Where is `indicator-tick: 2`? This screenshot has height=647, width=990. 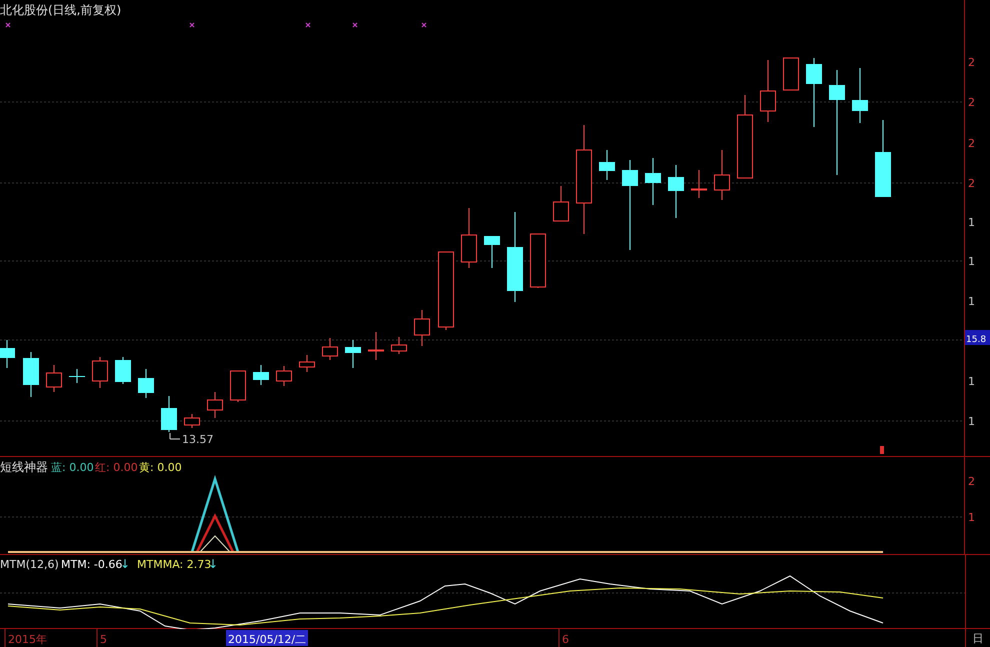
indicator-tick: 2 is located at coordinates (972, 481).